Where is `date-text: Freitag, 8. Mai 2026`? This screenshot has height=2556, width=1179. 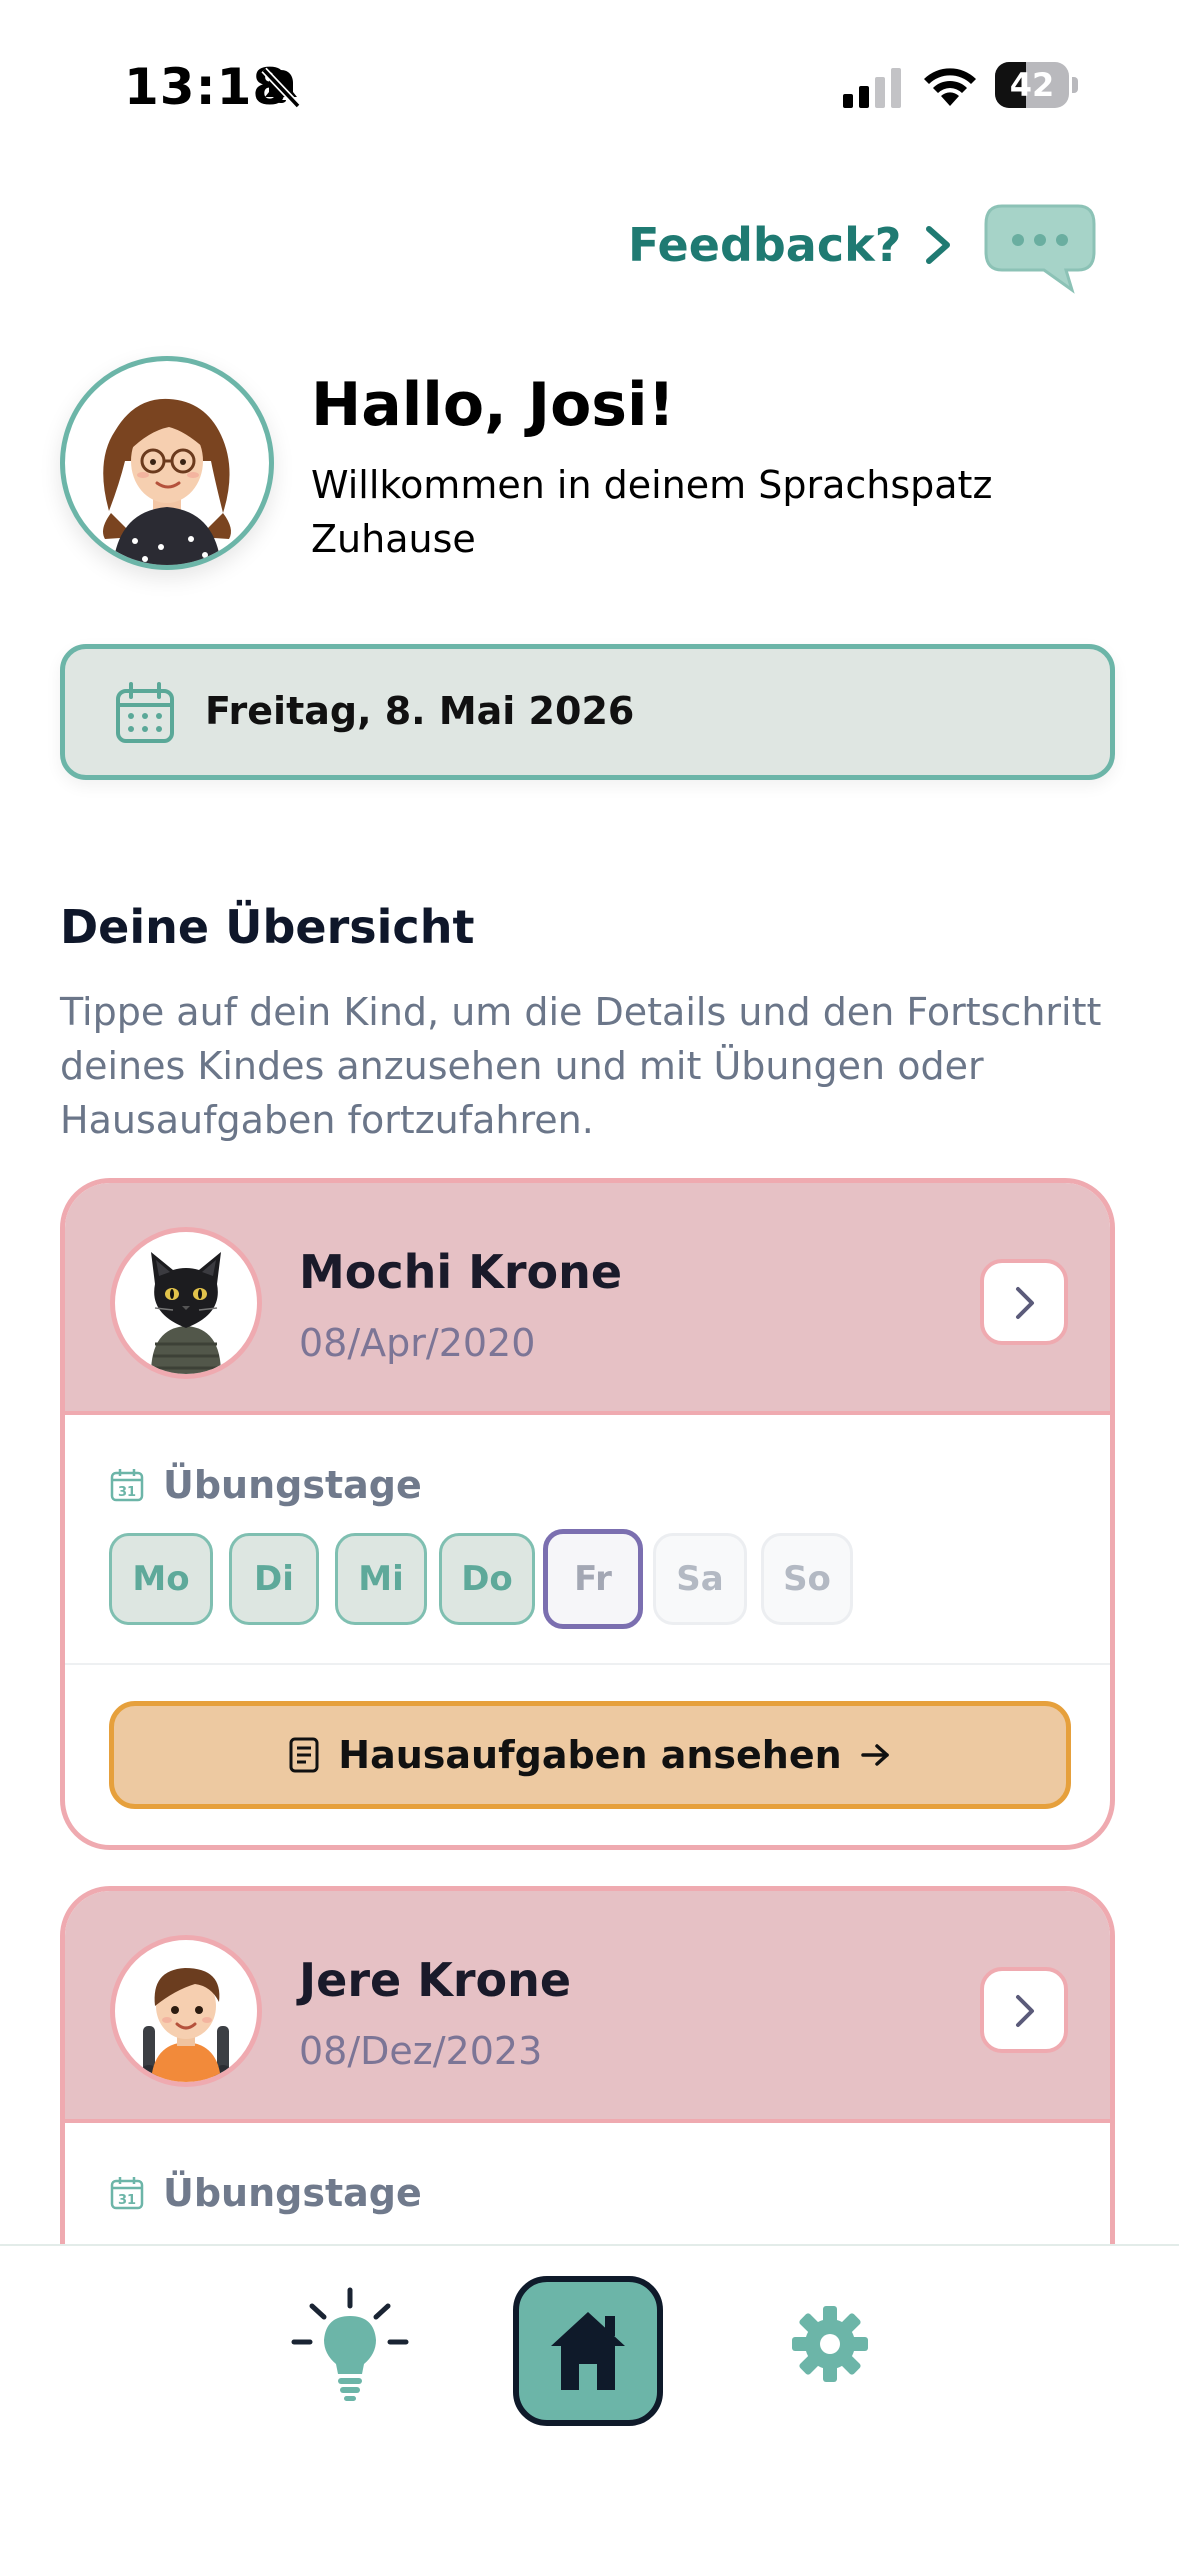 date-text: Freitag, 8. Mai 2026 is located at coordinates (420, 711).